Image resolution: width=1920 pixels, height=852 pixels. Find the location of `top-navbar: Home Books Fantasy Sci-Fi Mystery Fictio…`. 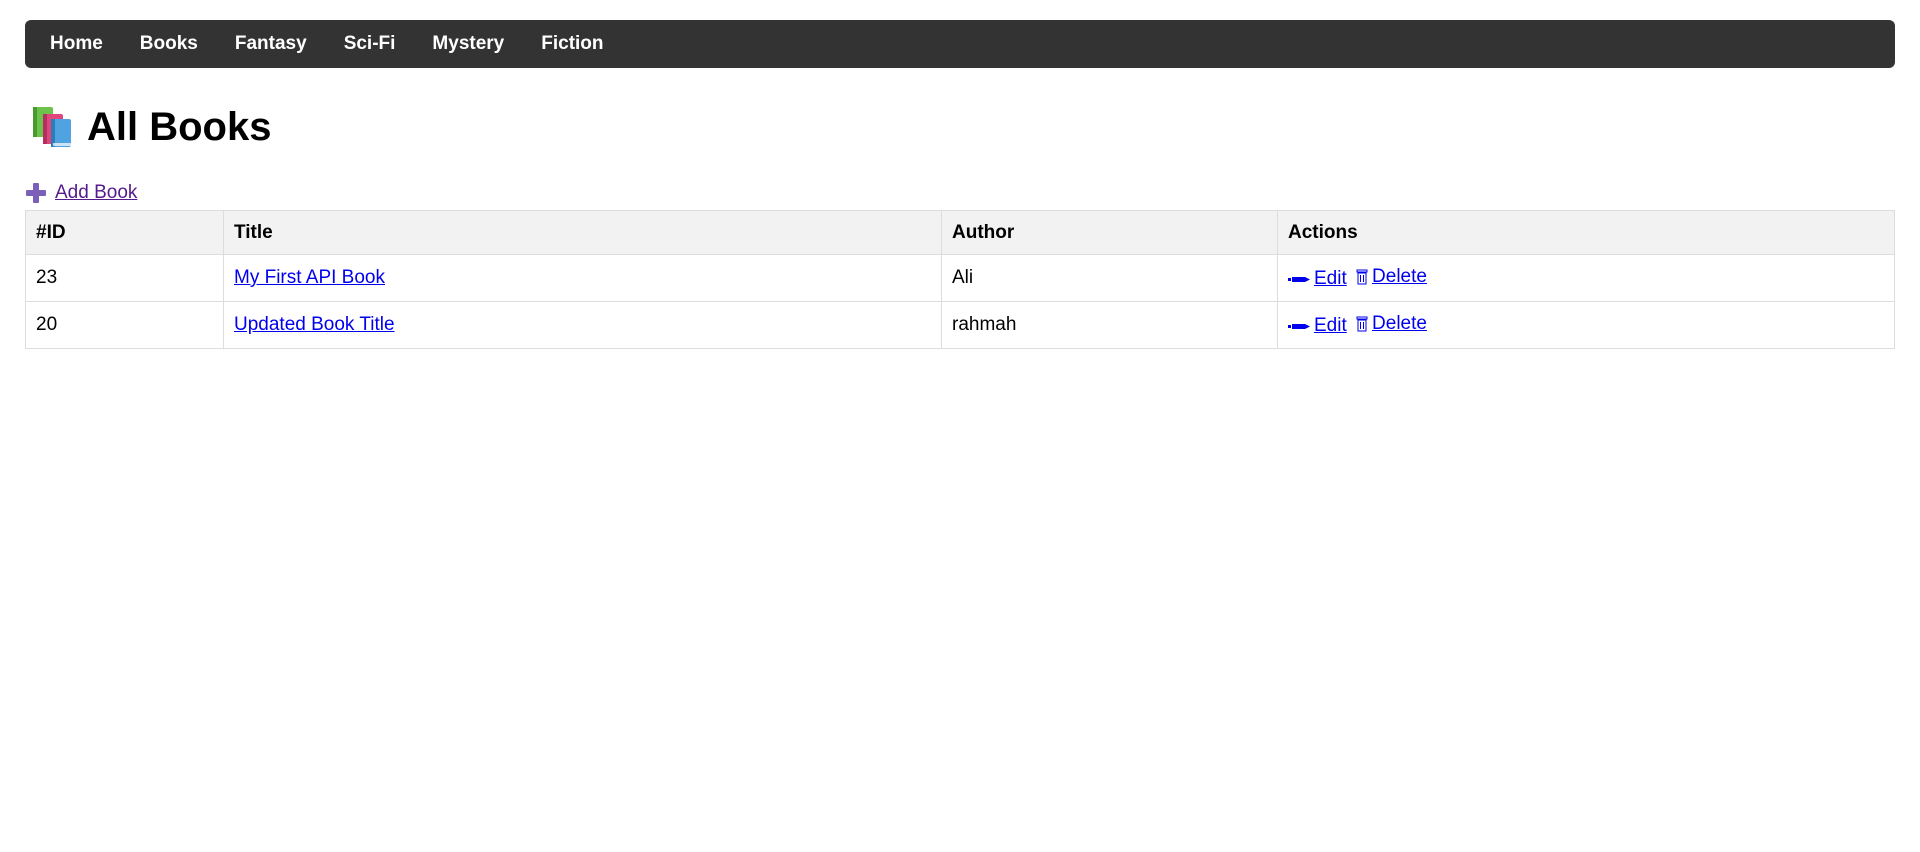

top-navbar: Home Books Fantasy Sci-Fi Mystery Fictio… is located at coordinates (960, 44).